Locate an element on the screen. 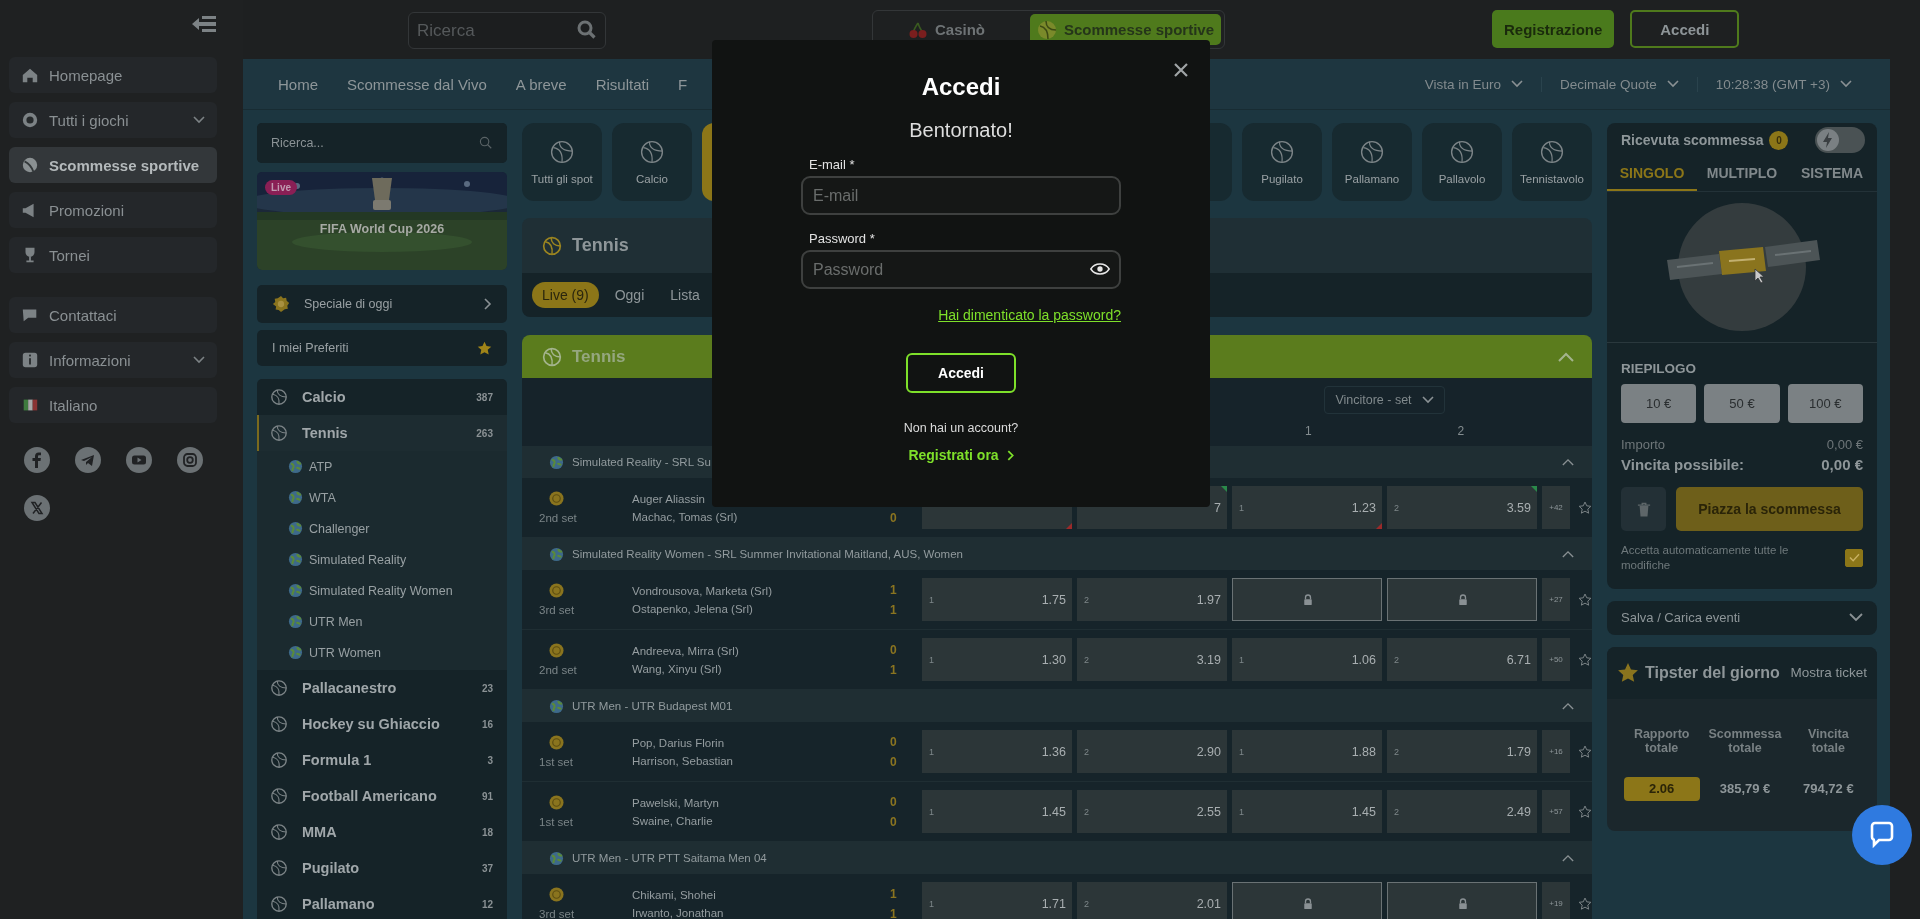 The image size is (1920, 919). column-header: 2 is located at coordinates (1461, 431).